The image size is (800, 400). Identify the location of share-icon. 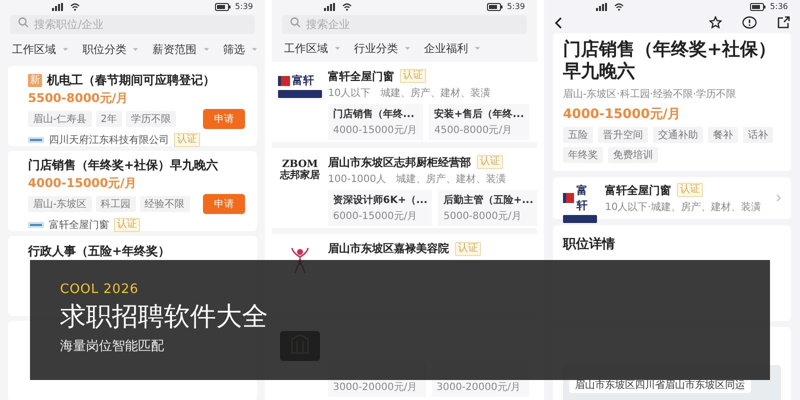
(783, 22).